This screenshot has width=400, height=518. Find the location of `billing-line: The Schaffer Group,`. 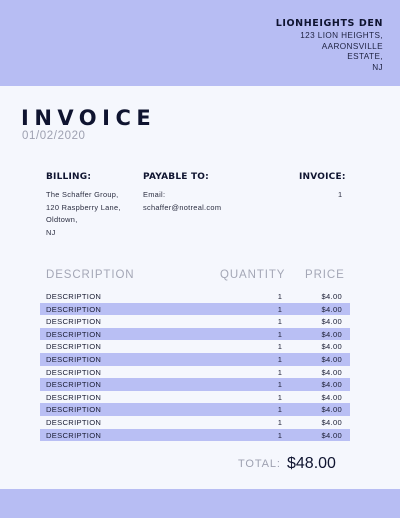

billing-line: The Schaffer Group, is located at coordinates (82, 194).